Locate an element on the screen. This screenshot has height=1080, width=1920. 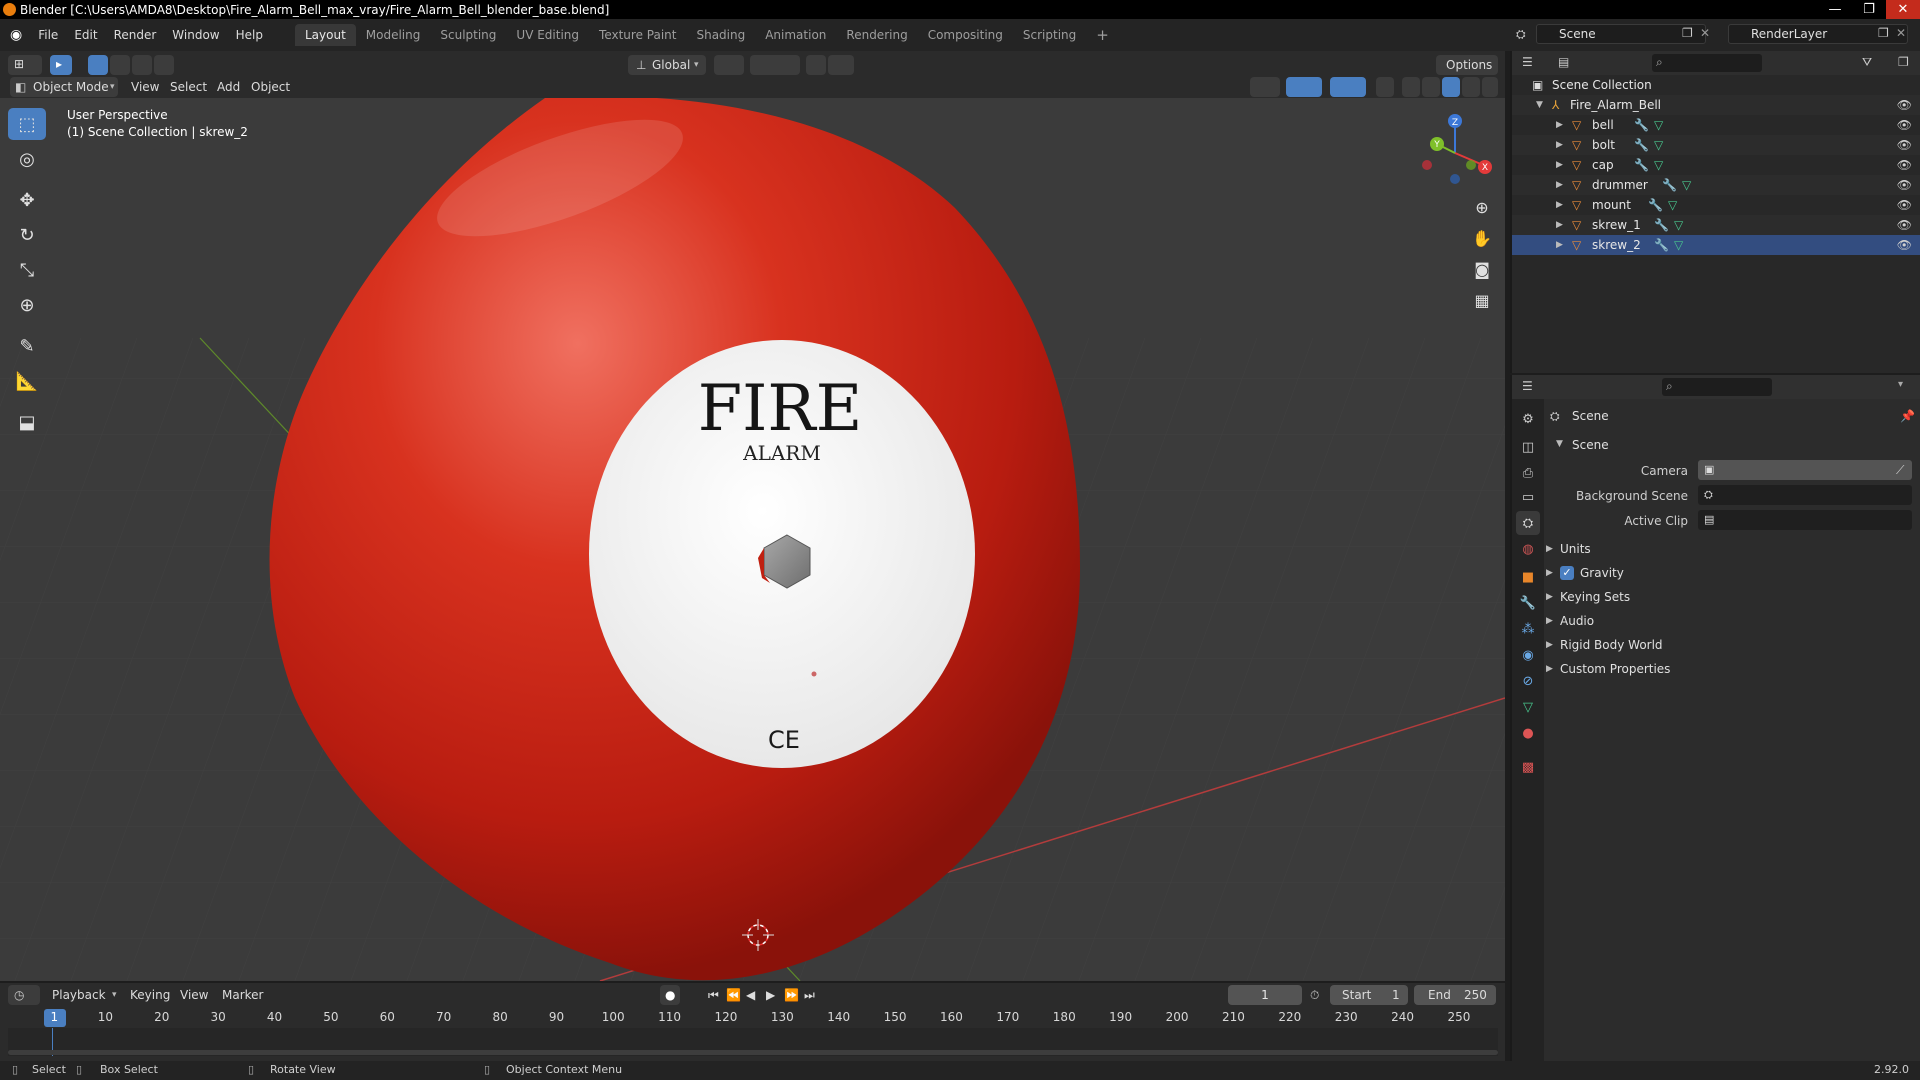
ortho-toggle-button: ▦ is located at coordinates (1482, 300).